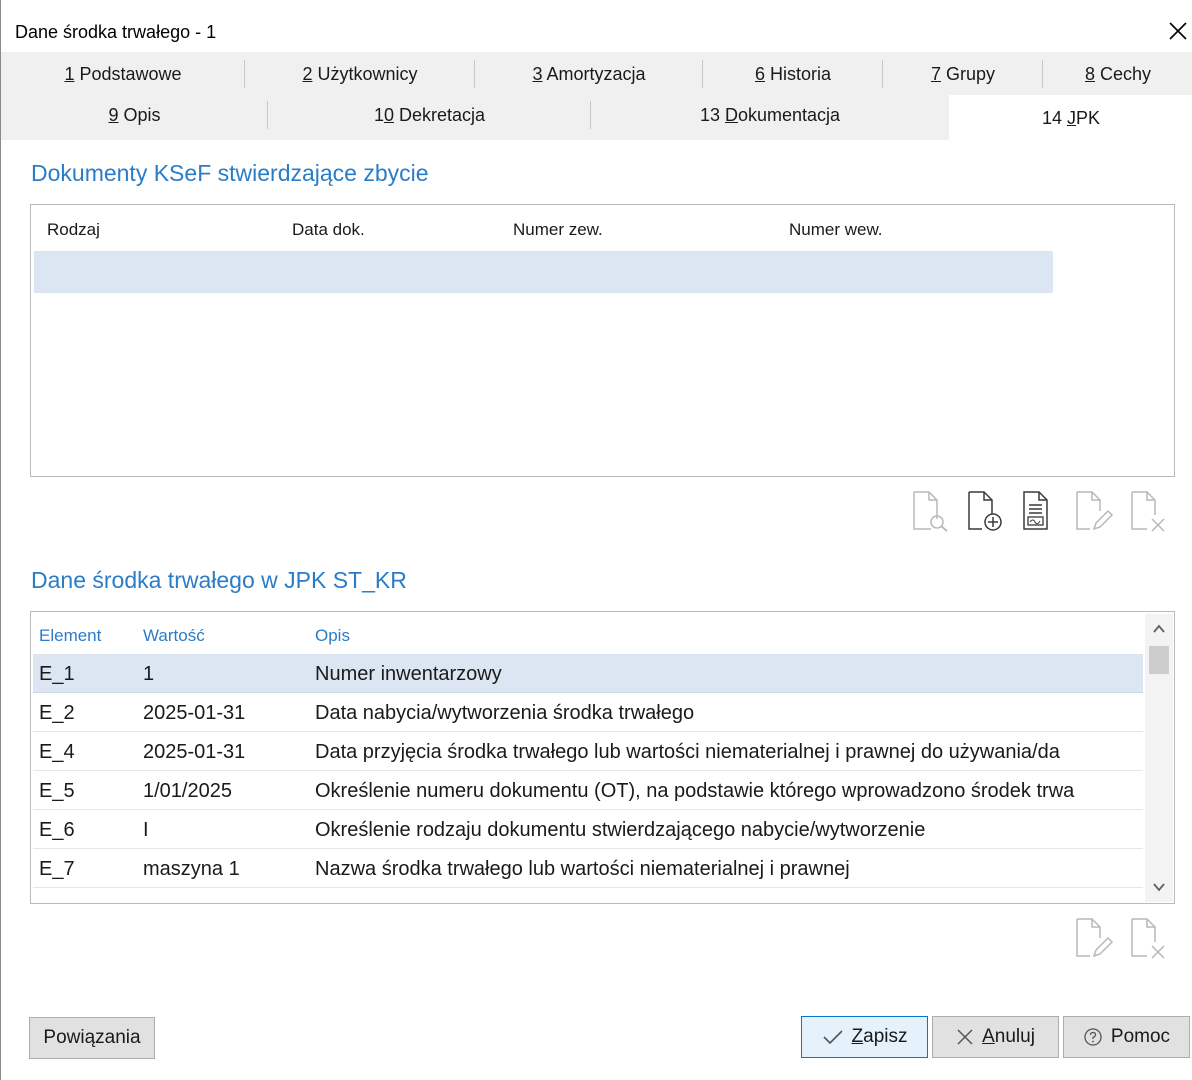  I want to click on chevron-down-icon, so click(1159, 887).